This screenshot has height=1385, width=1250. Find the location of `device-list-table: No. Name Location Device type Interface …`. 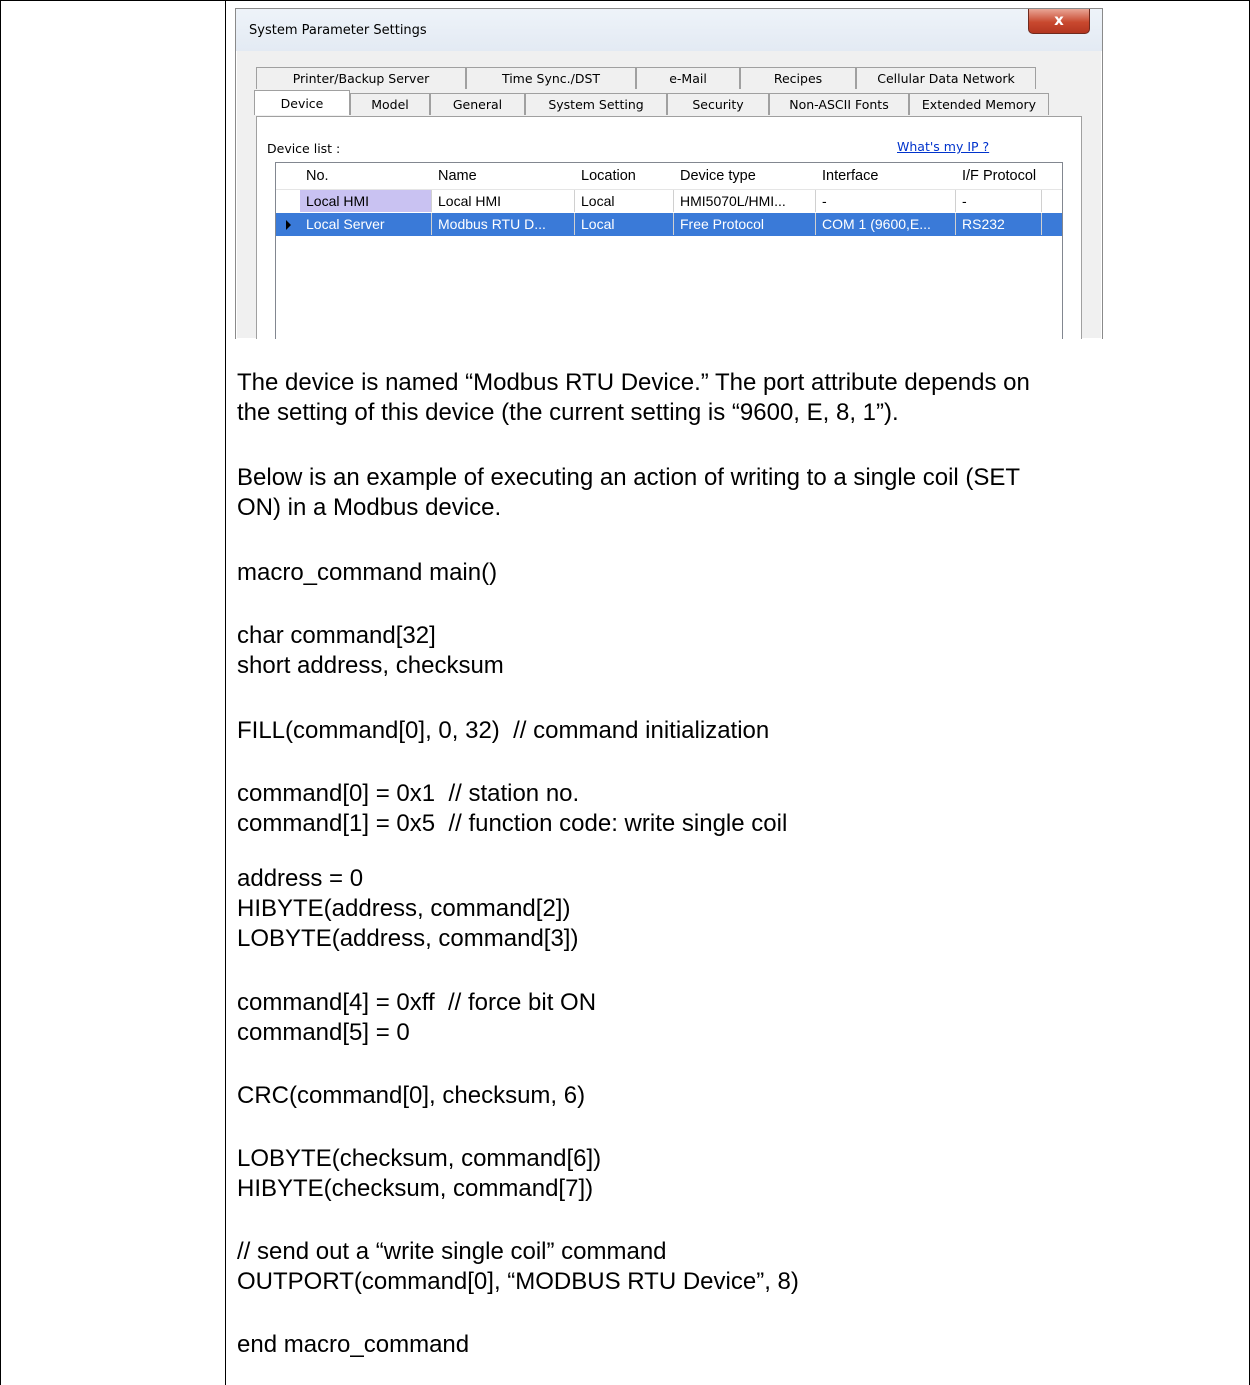

device-list-table: No. Name Location Device type Interface … is located at coordinates (669, 250).